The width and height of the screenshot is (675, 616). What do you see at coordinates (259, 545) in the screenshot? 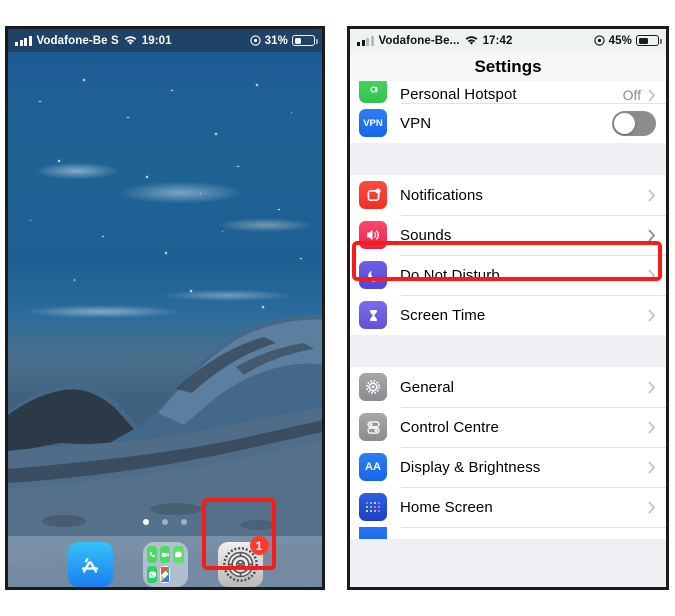
I see `settings-badge: 1` at bounding box center [259, 545].